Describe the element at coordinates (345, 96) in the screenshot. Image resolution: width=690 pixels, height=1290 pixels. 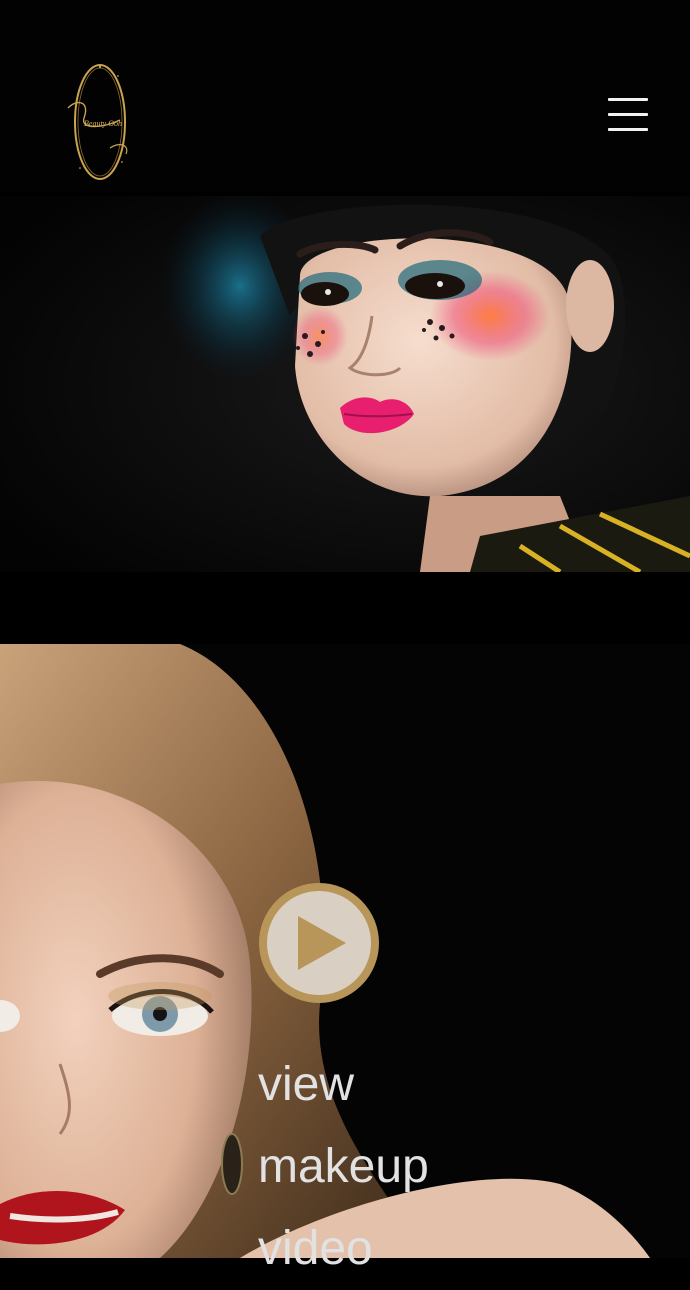
I see `site-header: Beauty Ooh` at that location.